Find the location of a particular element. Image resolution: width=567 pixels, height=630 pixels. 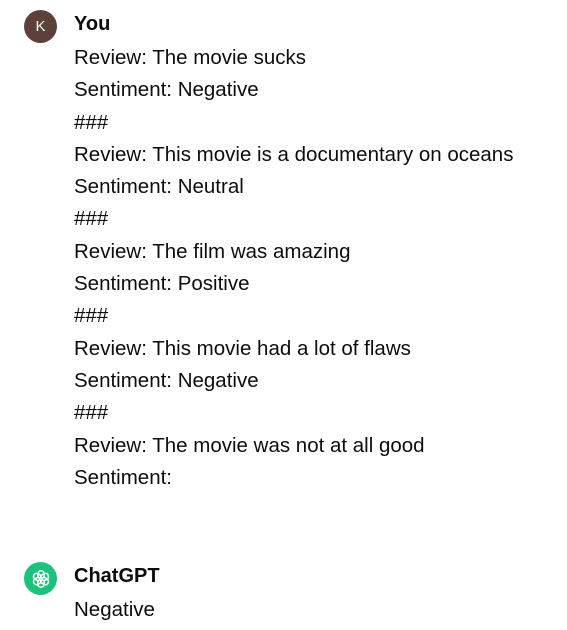

user-avatar: K is located at coordinates (40, 26).